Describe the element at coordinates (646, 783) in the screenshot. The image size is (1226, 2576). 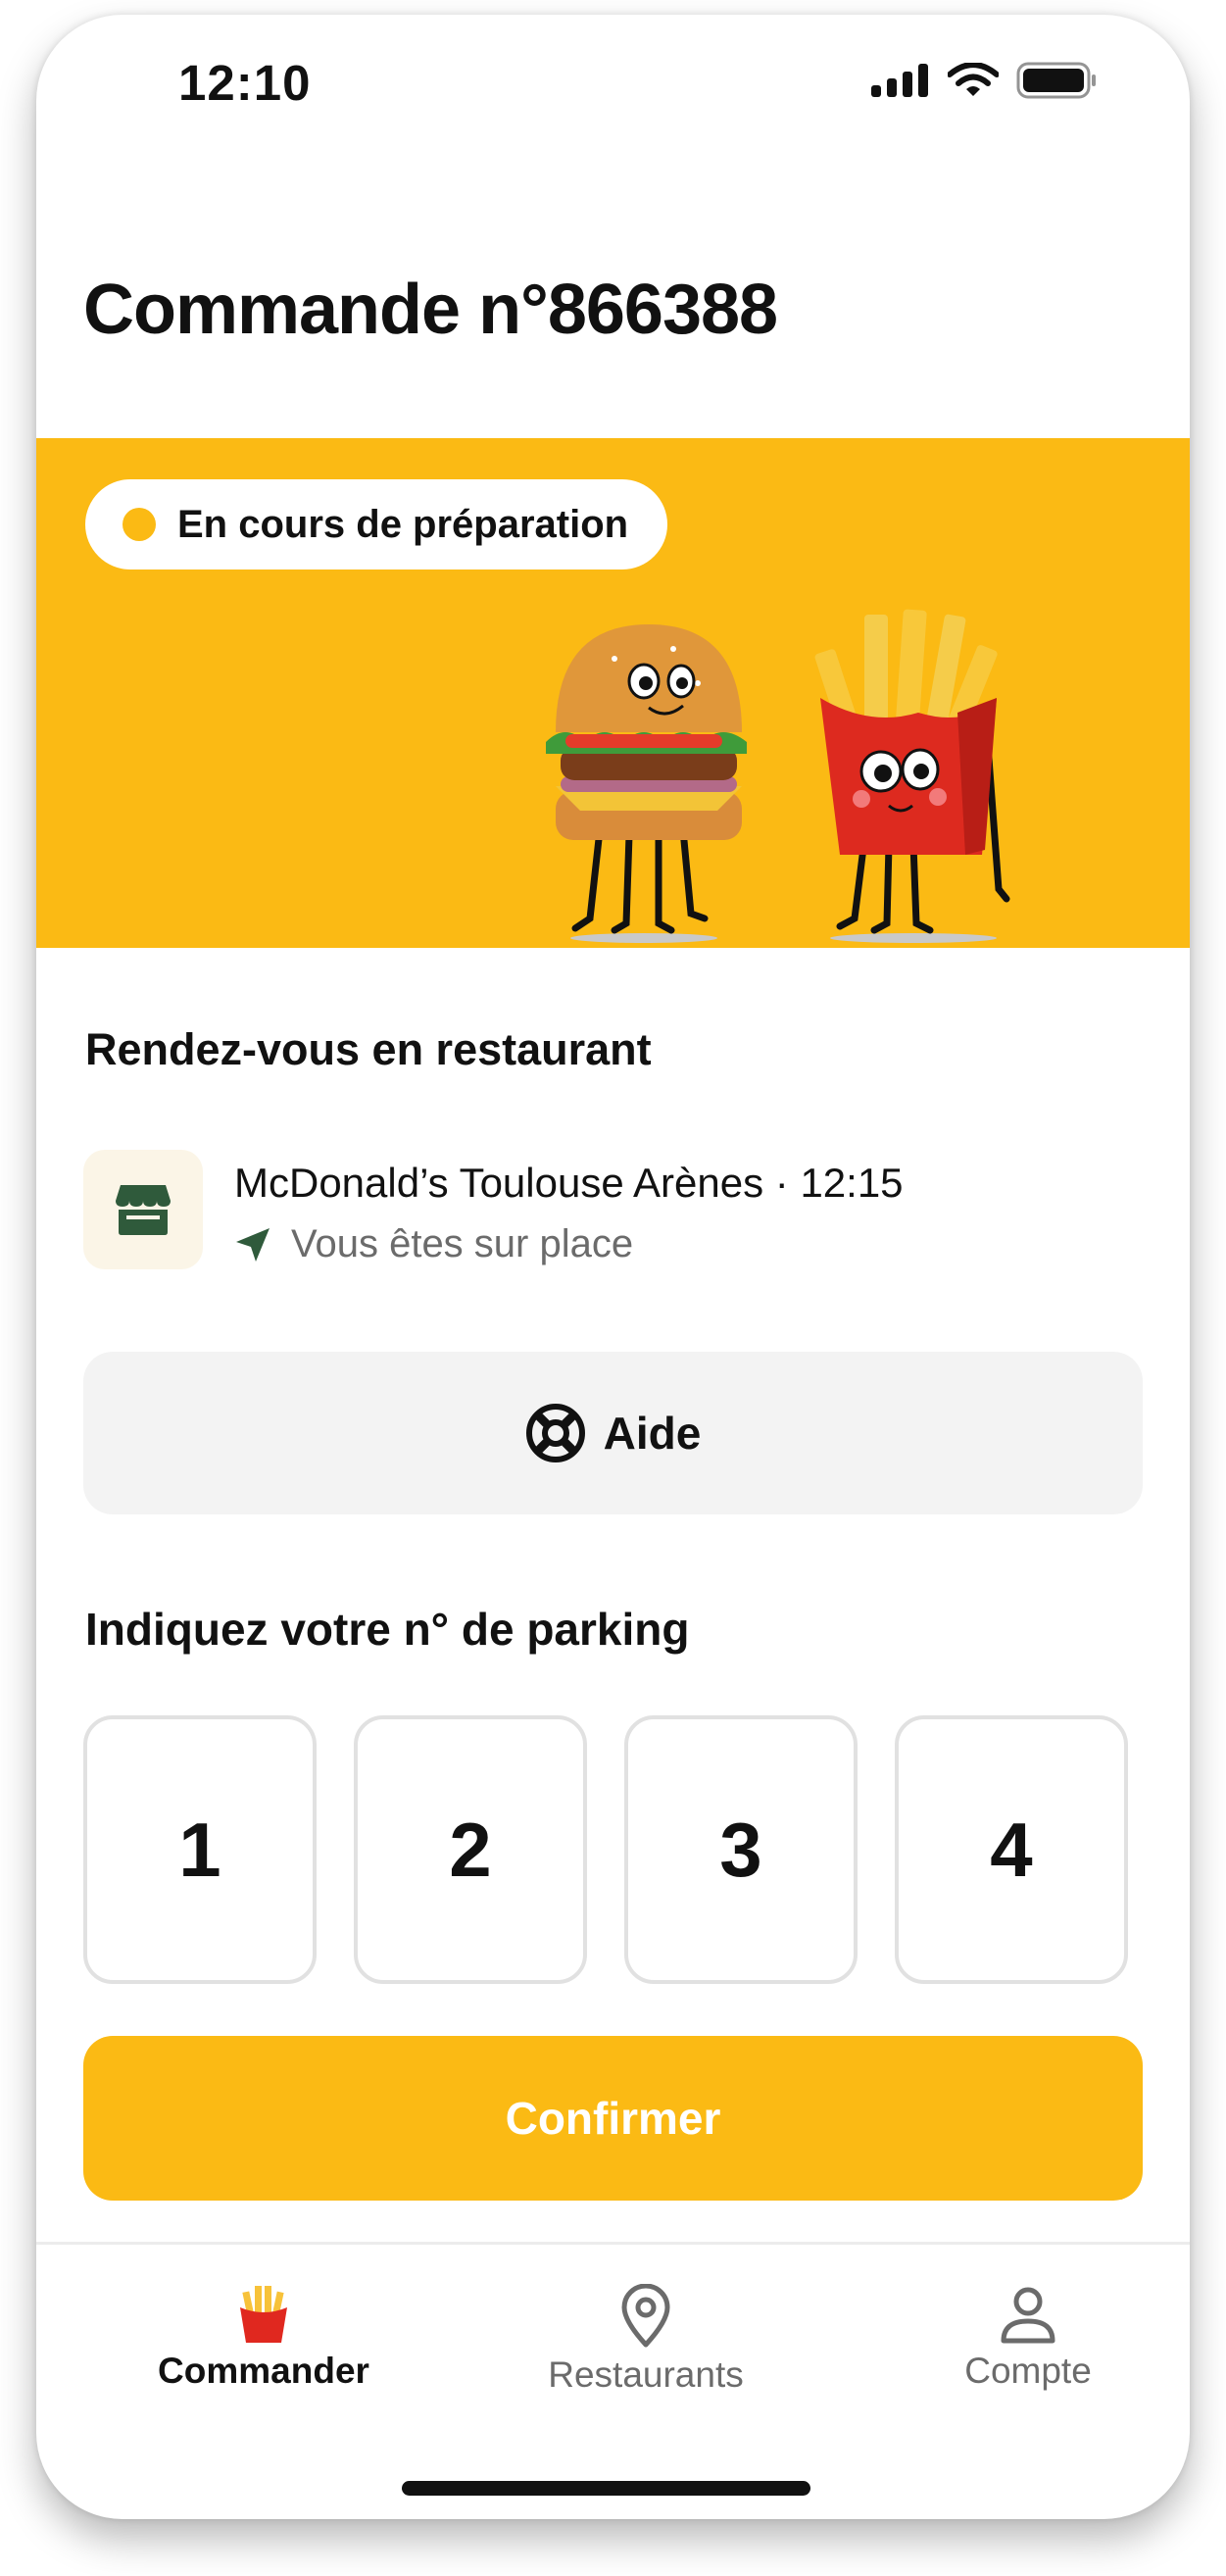
I see `burger-mascot-icon` at that location.